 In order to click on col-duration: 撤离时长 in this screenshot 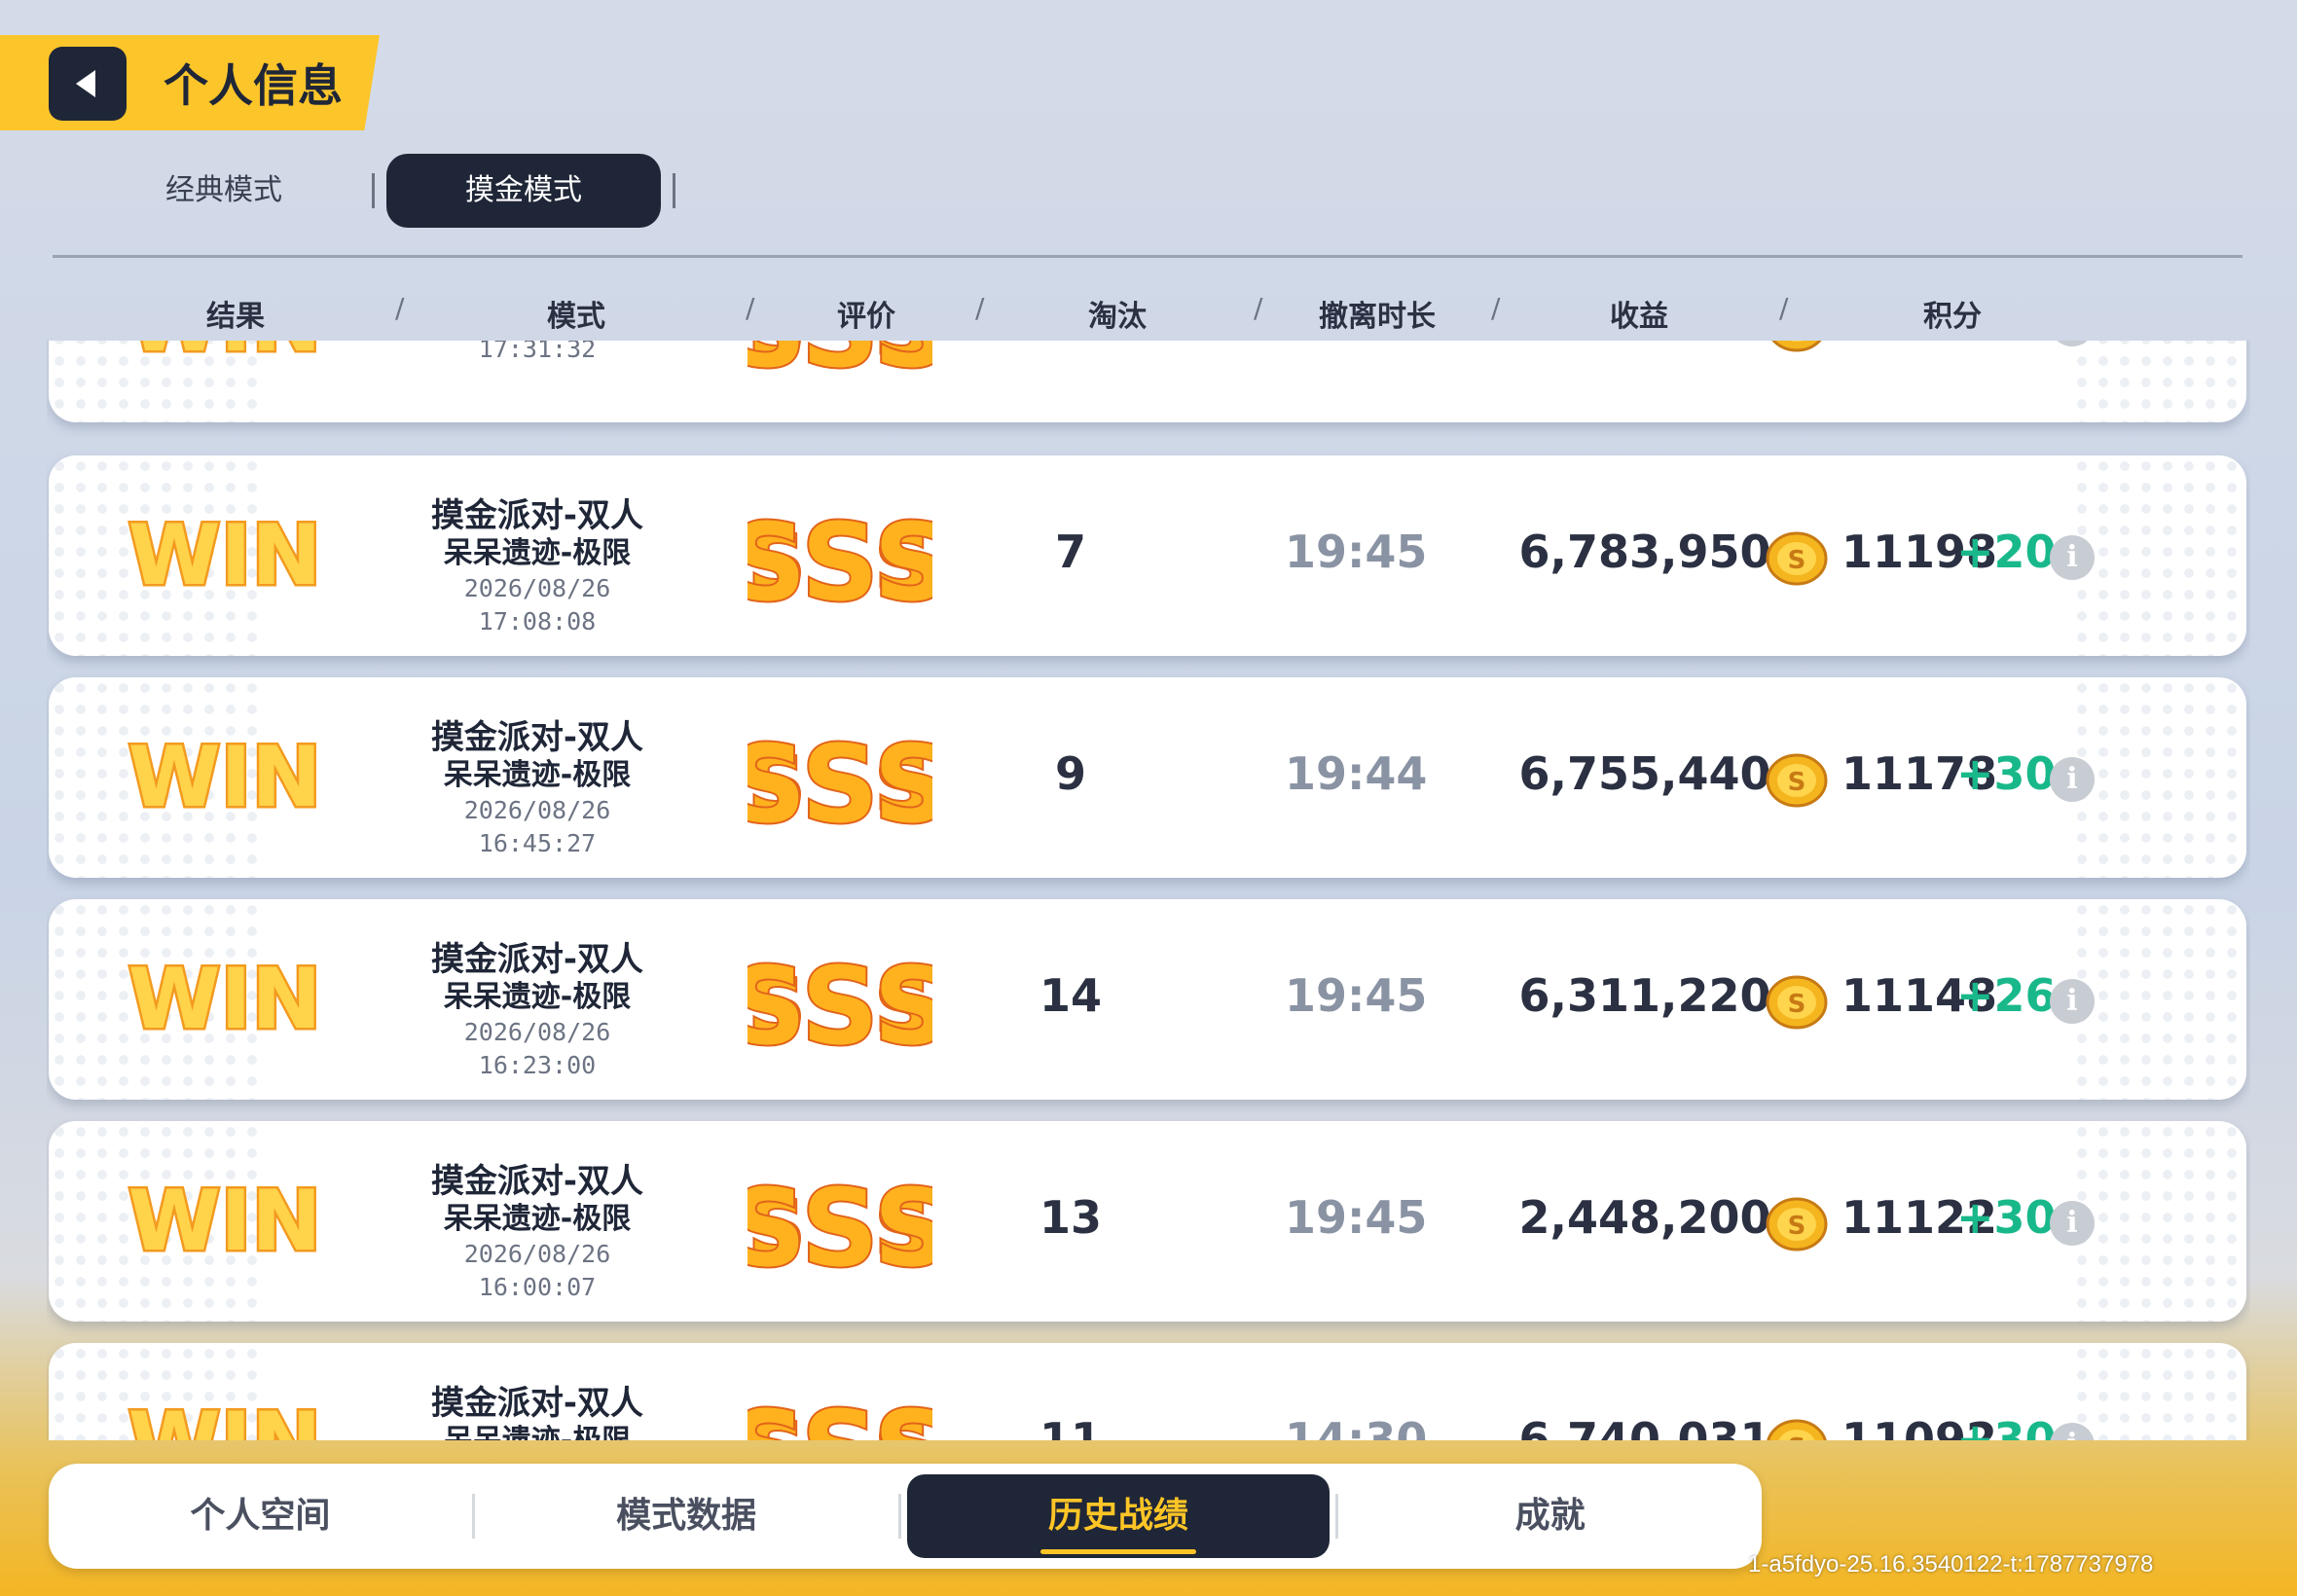, I will do `click(1377, 317)`.